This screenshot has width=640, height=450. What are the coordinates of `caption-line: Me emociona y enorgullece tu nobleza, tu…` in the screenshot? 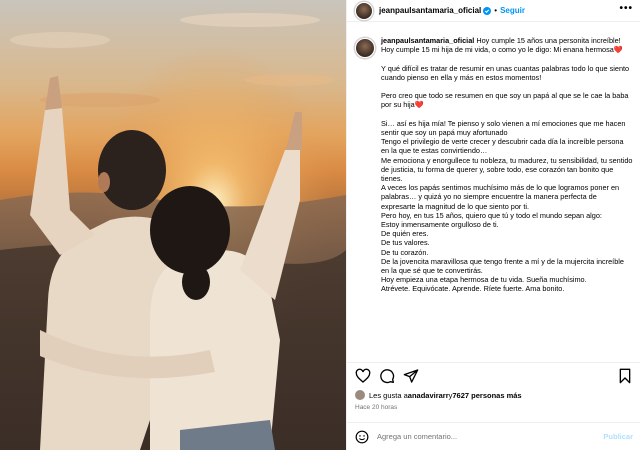 It's located at (508, 169).